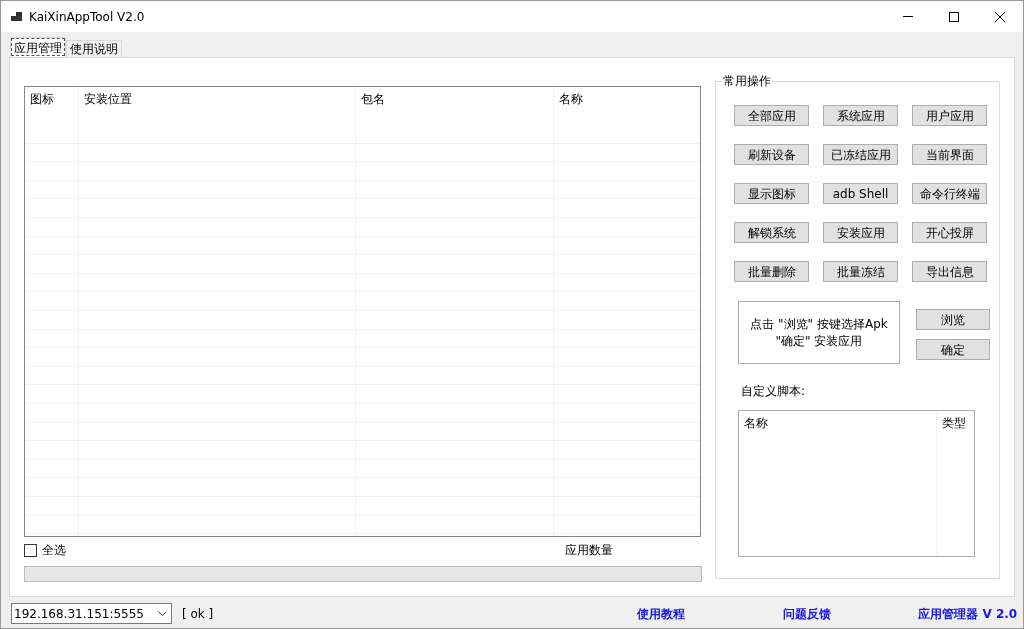  I want to click on action-button: 安装应用, so click(860, 232).